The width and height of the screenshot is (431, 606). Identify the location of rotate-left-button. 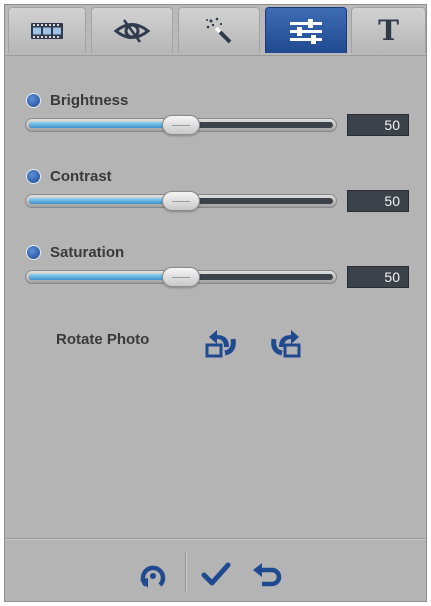
(223, 343).